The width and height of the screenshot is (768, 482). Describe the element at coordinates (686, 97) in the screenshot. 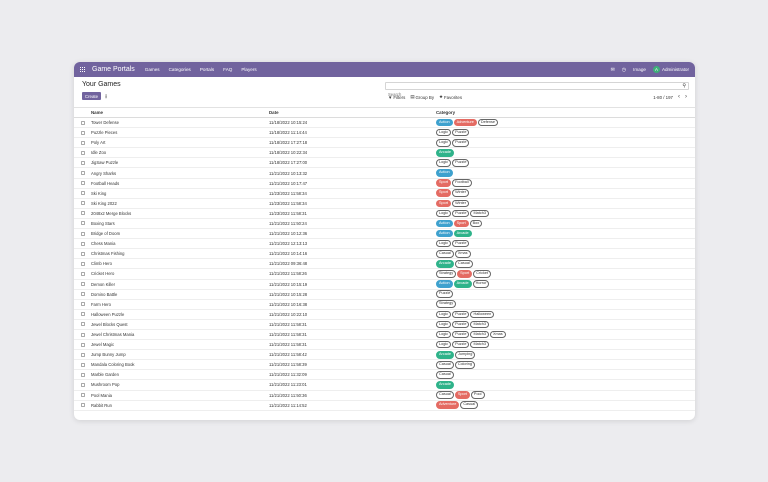

I see `pager-next-icon: ›` at that location.